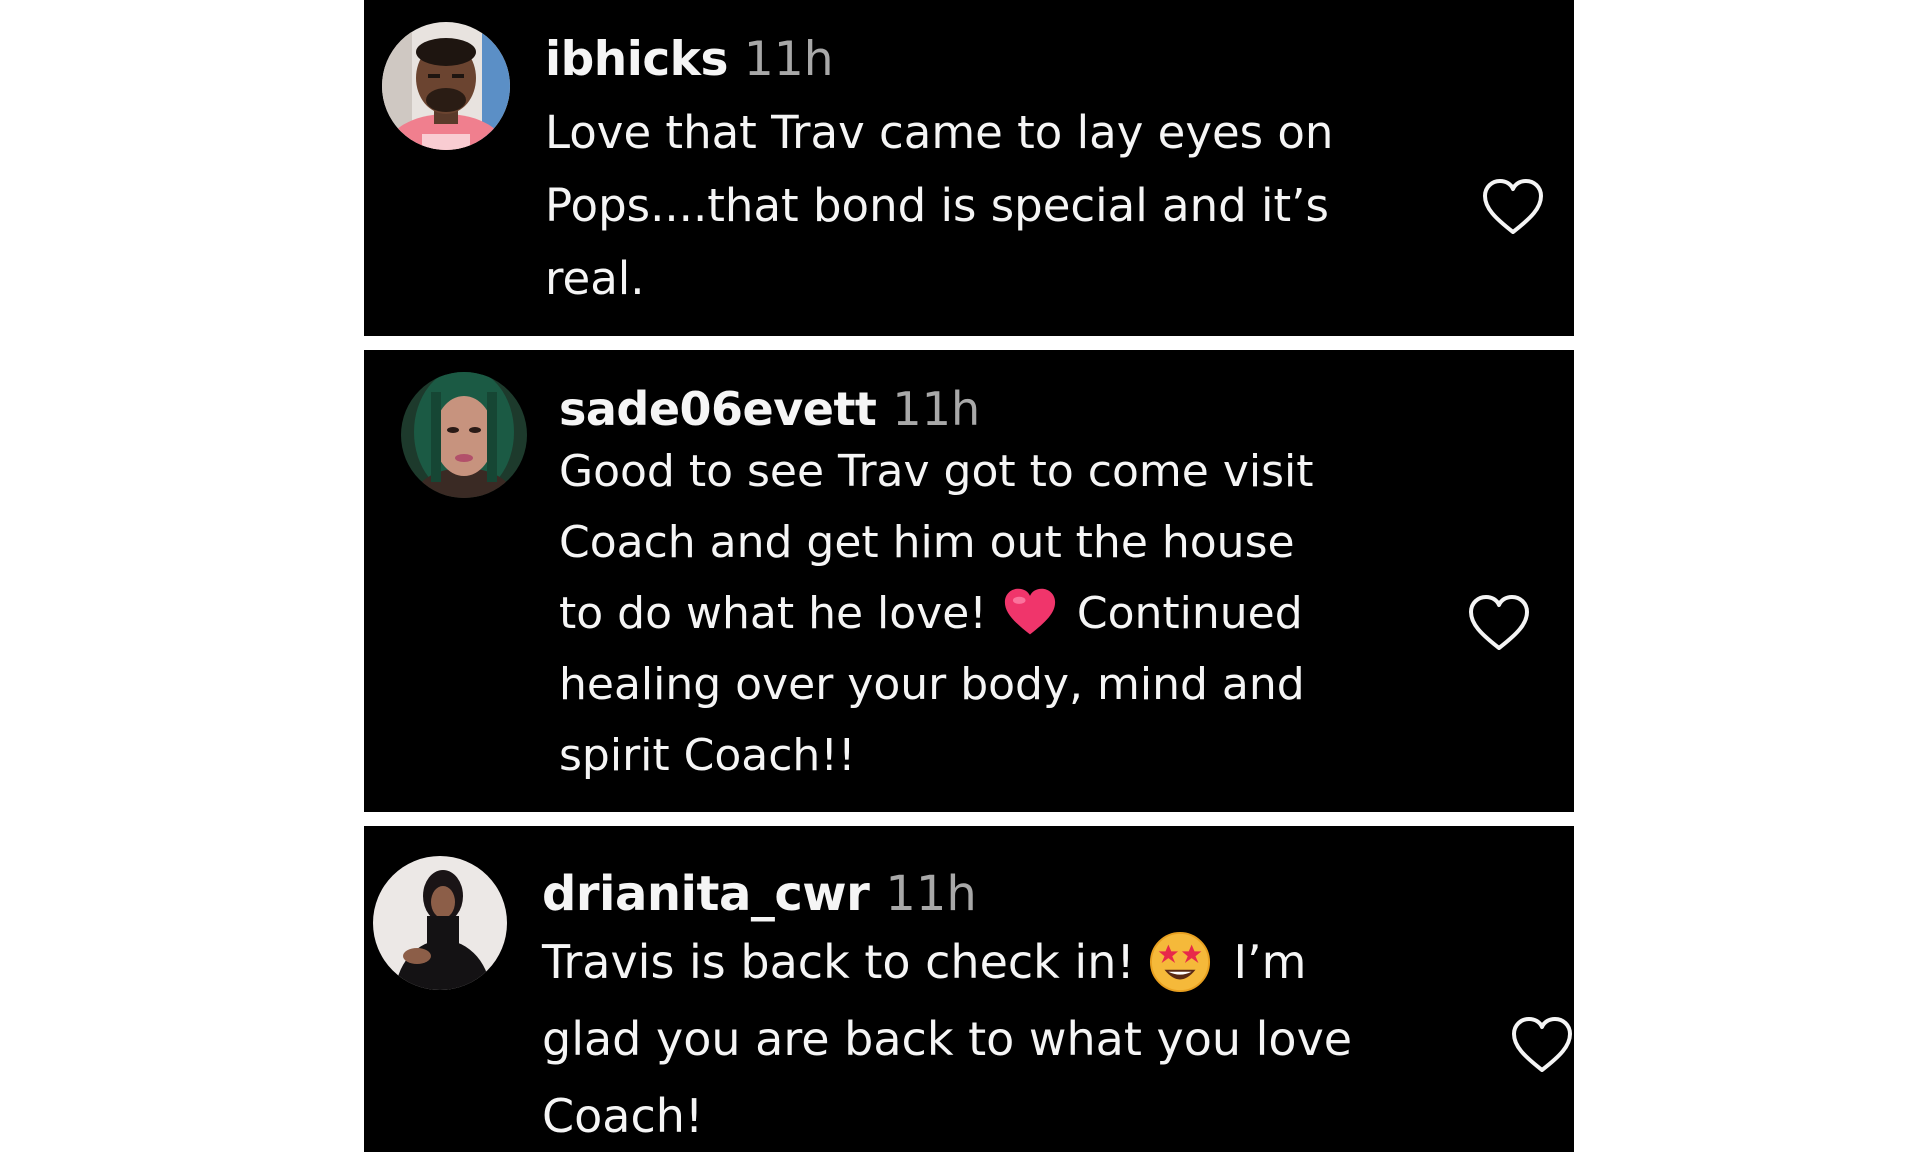 The image size is (1920, 1152). I want to click on comment-text-segment: to do what he love!, so click(780, 613).